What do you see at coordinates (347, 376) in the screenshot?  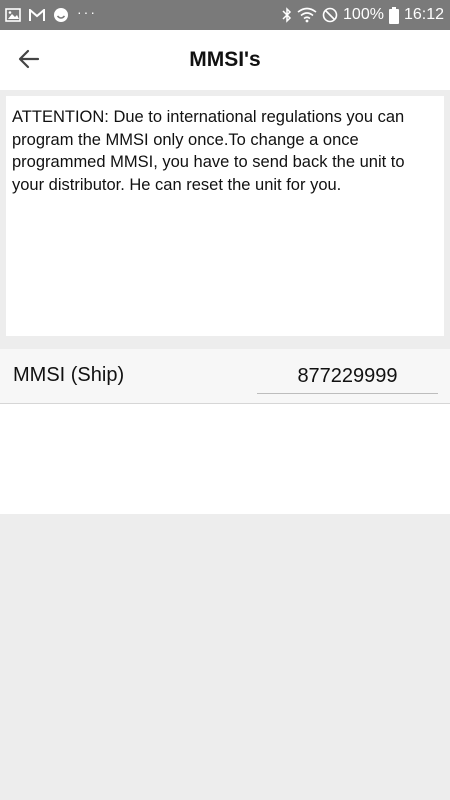 I see `mmsi-ship-input` at bounding box center [347, 376].